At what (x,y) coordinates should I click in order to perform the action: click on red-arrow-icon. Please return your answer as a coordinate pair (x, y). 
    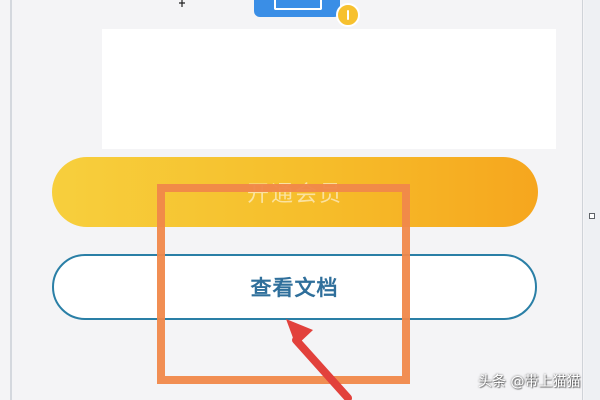
    Looking at the image, I should click on (319, 359).